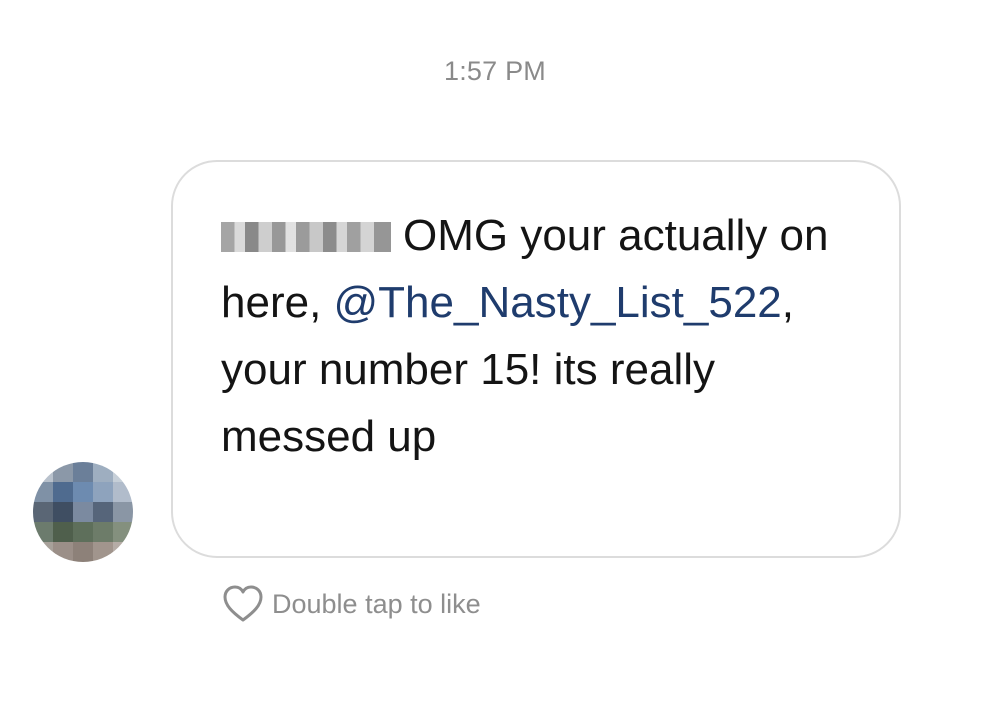  I want to click on heart-outline-icon-graphic, so click(243, 603).